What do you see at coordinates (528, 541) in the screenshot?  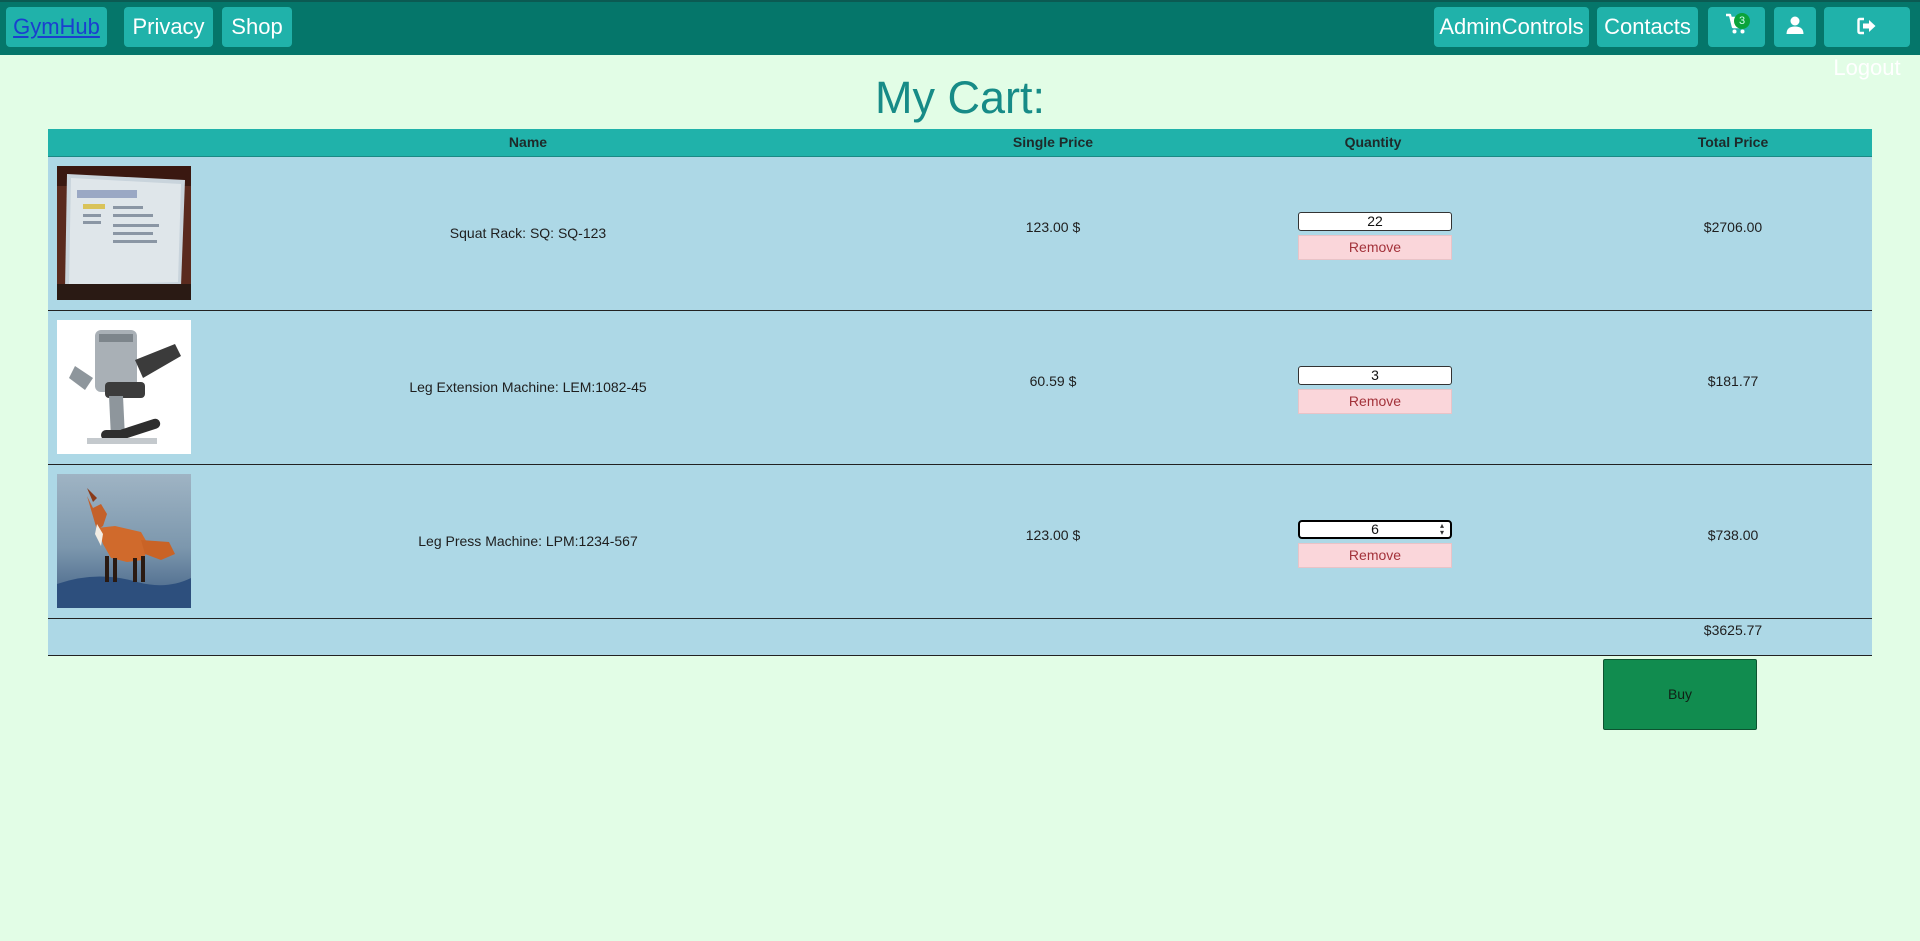 I see `product-name: Leg Press Machine: LPM:1234-567` at bounding box center [528, 541].